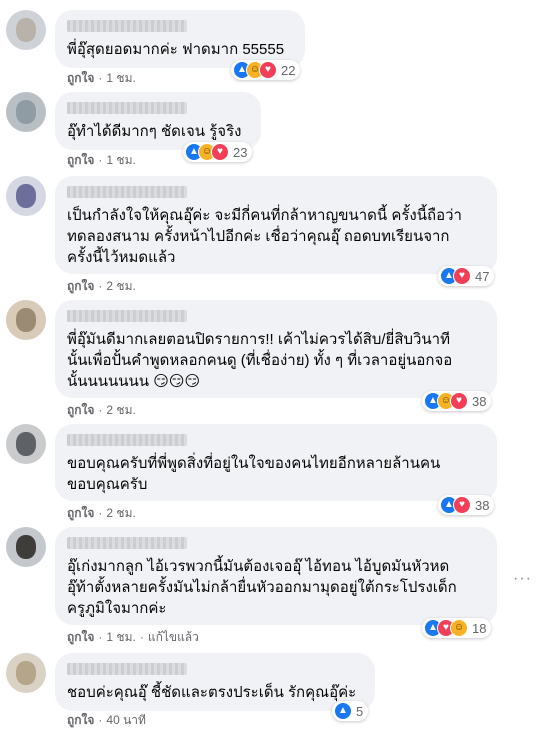 The image size is (542, 735). Describe the element at coordinates (154, 131) in the screenshot. I see `comment-text: อุ๊ทำได้ดีมากๆ ชัดเจน รู้จริง` at that location.